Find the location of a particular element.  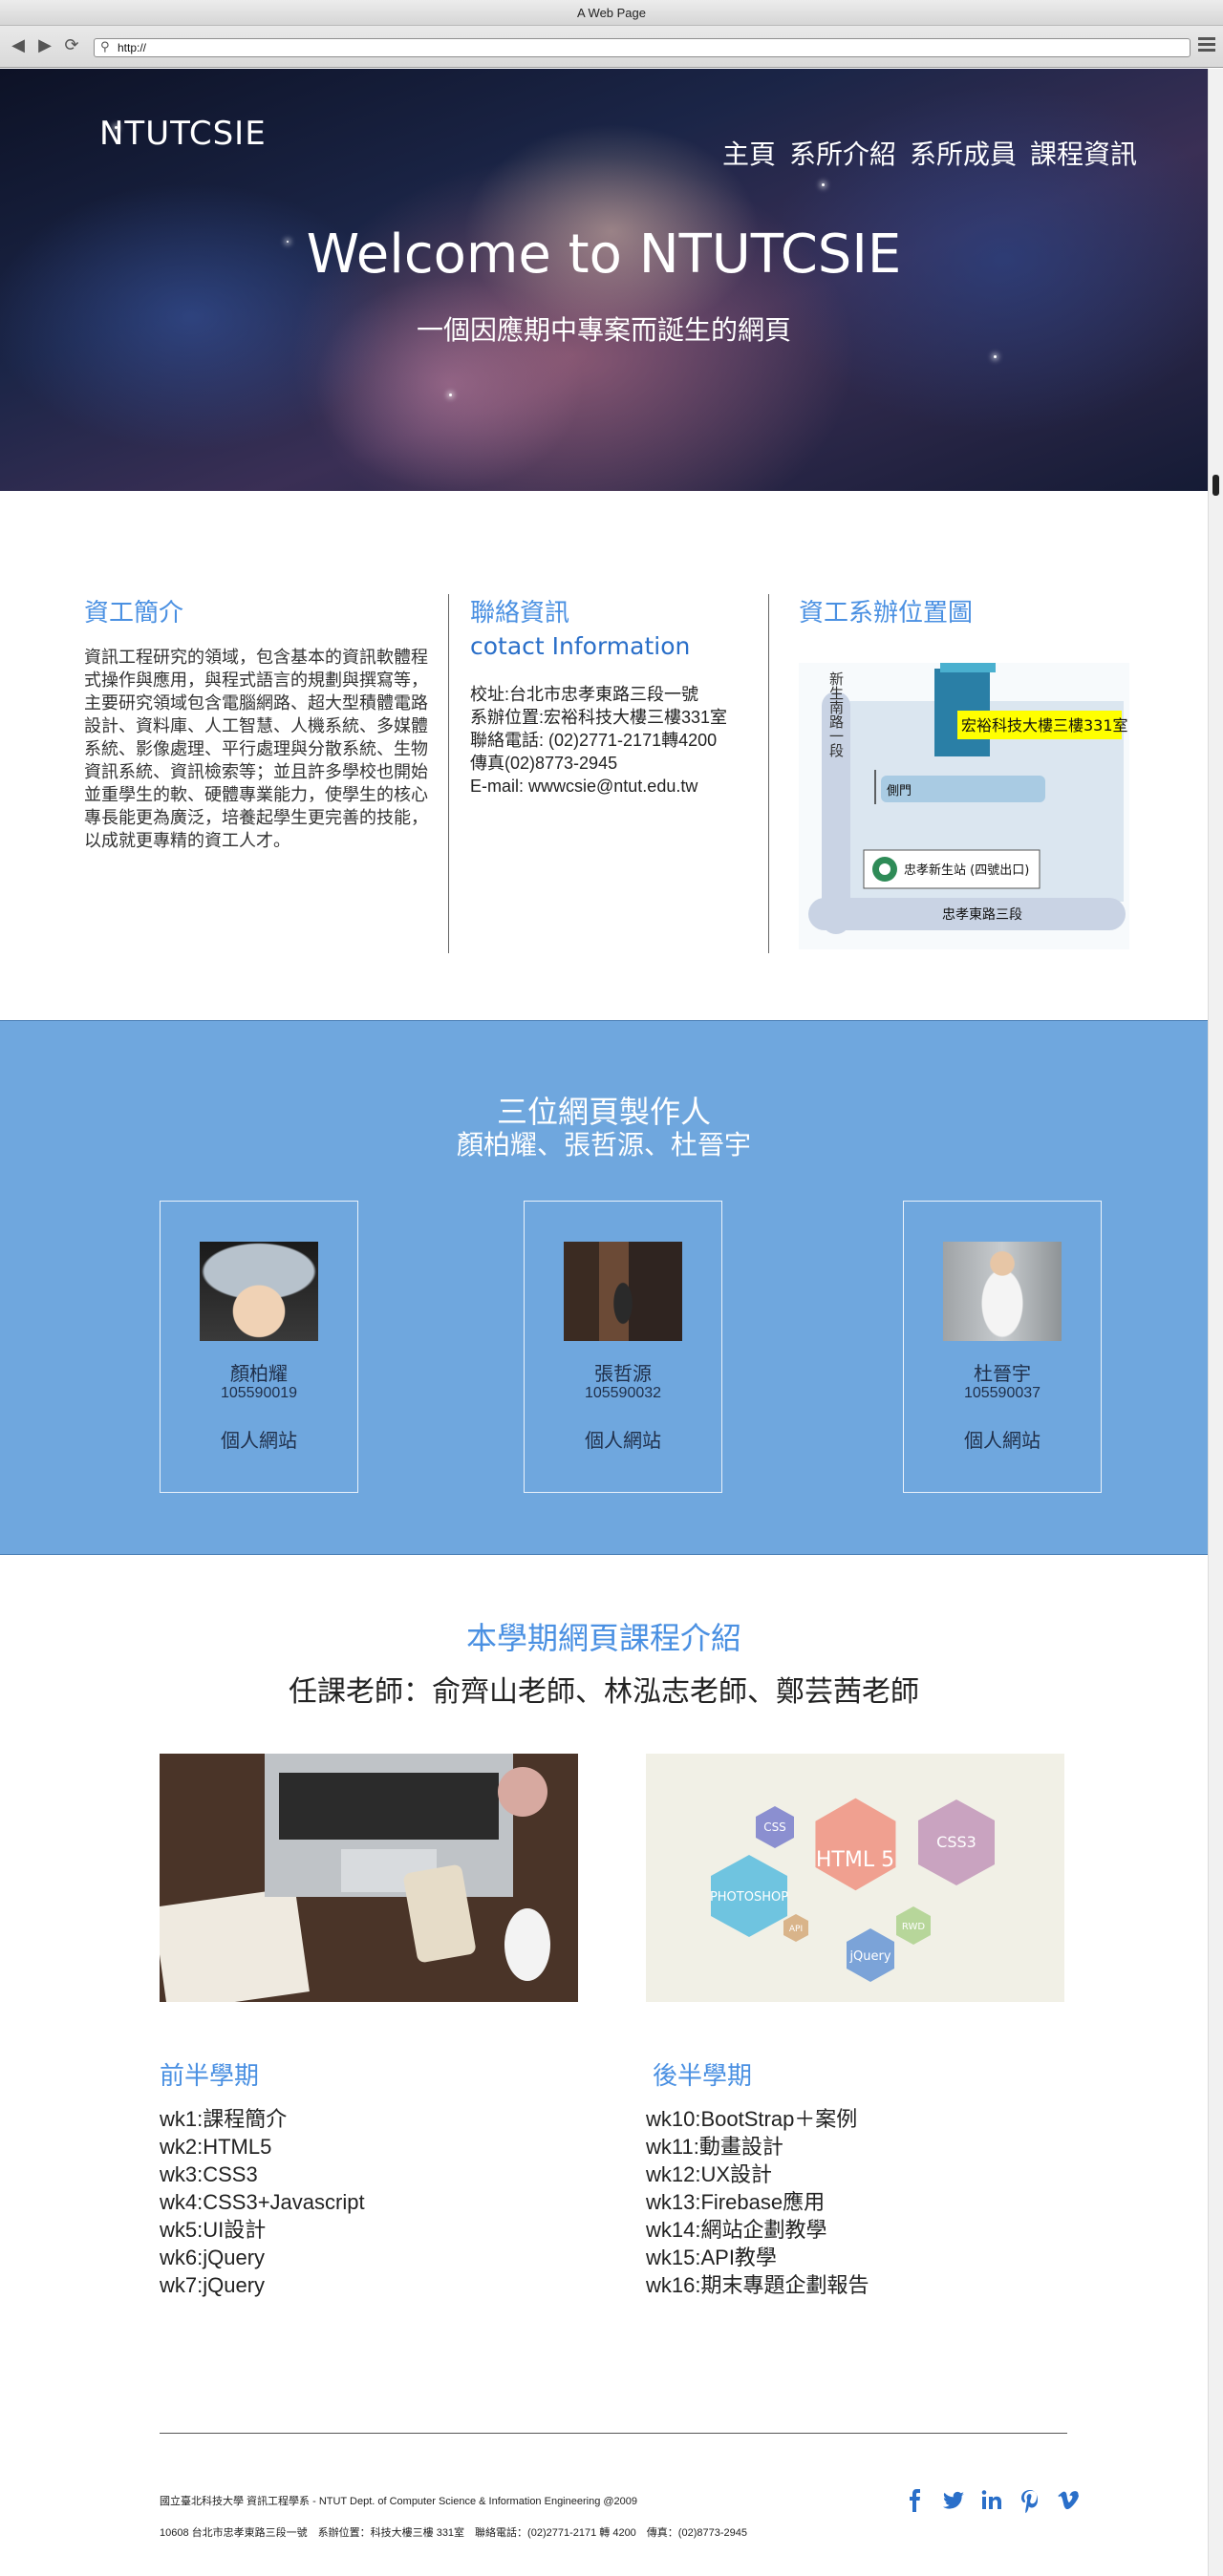

member-card: 張哲源 105590032 個人網站 is located at coordinates (623, 1347).